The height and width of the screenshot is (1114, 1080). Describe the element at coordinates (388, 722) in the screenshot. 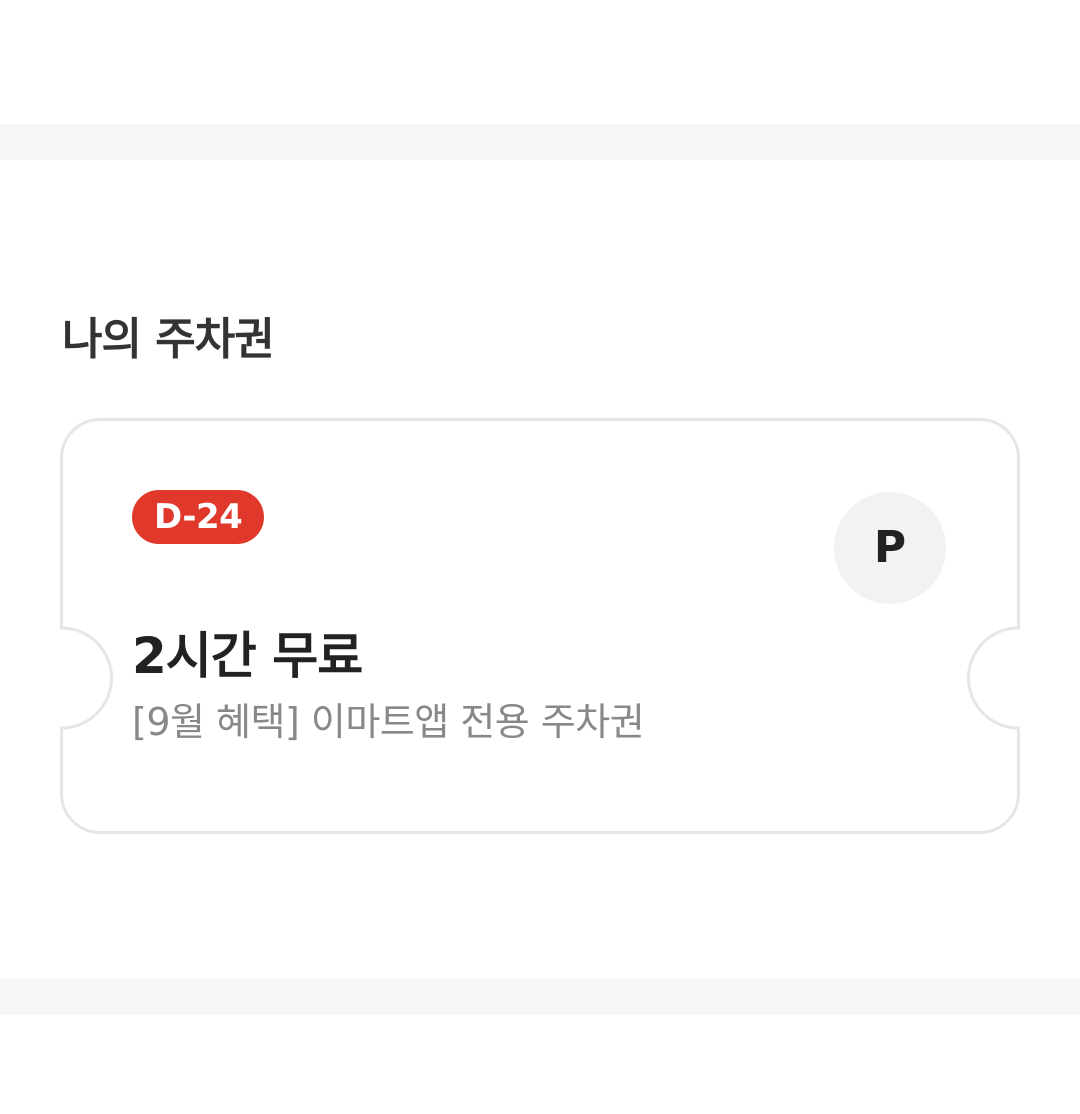

I see `ticket-description: [9월 혜택] 이마트앱 전용 주차권` at that location.